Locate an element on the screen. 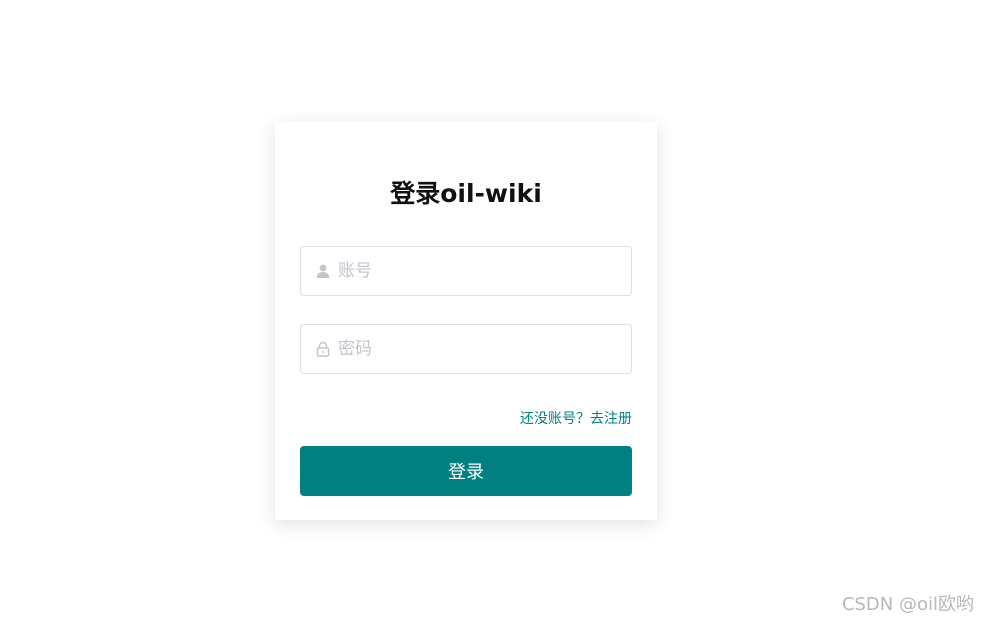  login-title: 登录oil-wiki is located at coordinates (466, 193).